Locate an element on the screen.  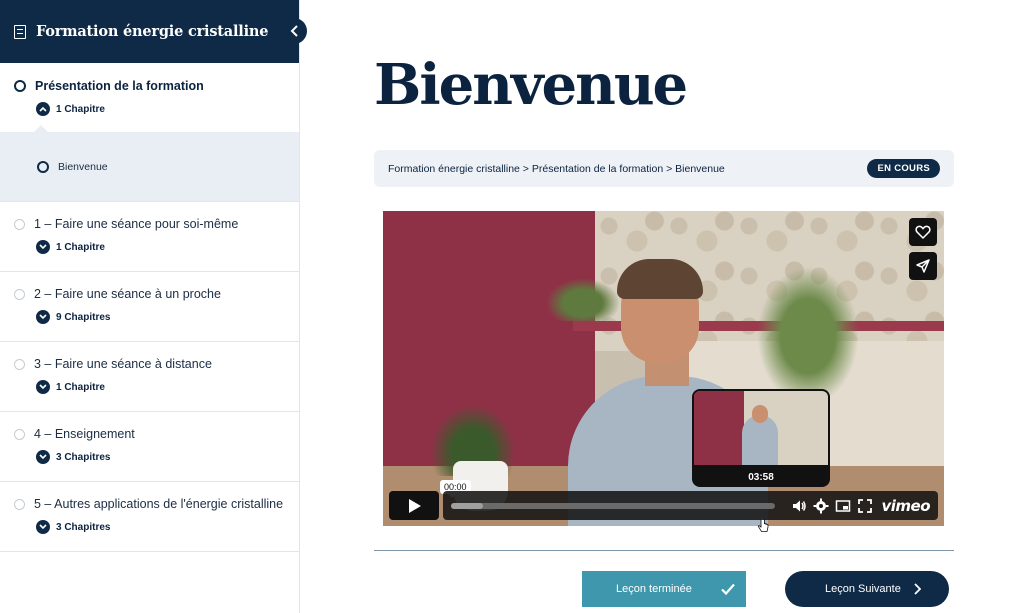
next-lesson-label: Leçon Suivante is located at coordinates (863, 589).